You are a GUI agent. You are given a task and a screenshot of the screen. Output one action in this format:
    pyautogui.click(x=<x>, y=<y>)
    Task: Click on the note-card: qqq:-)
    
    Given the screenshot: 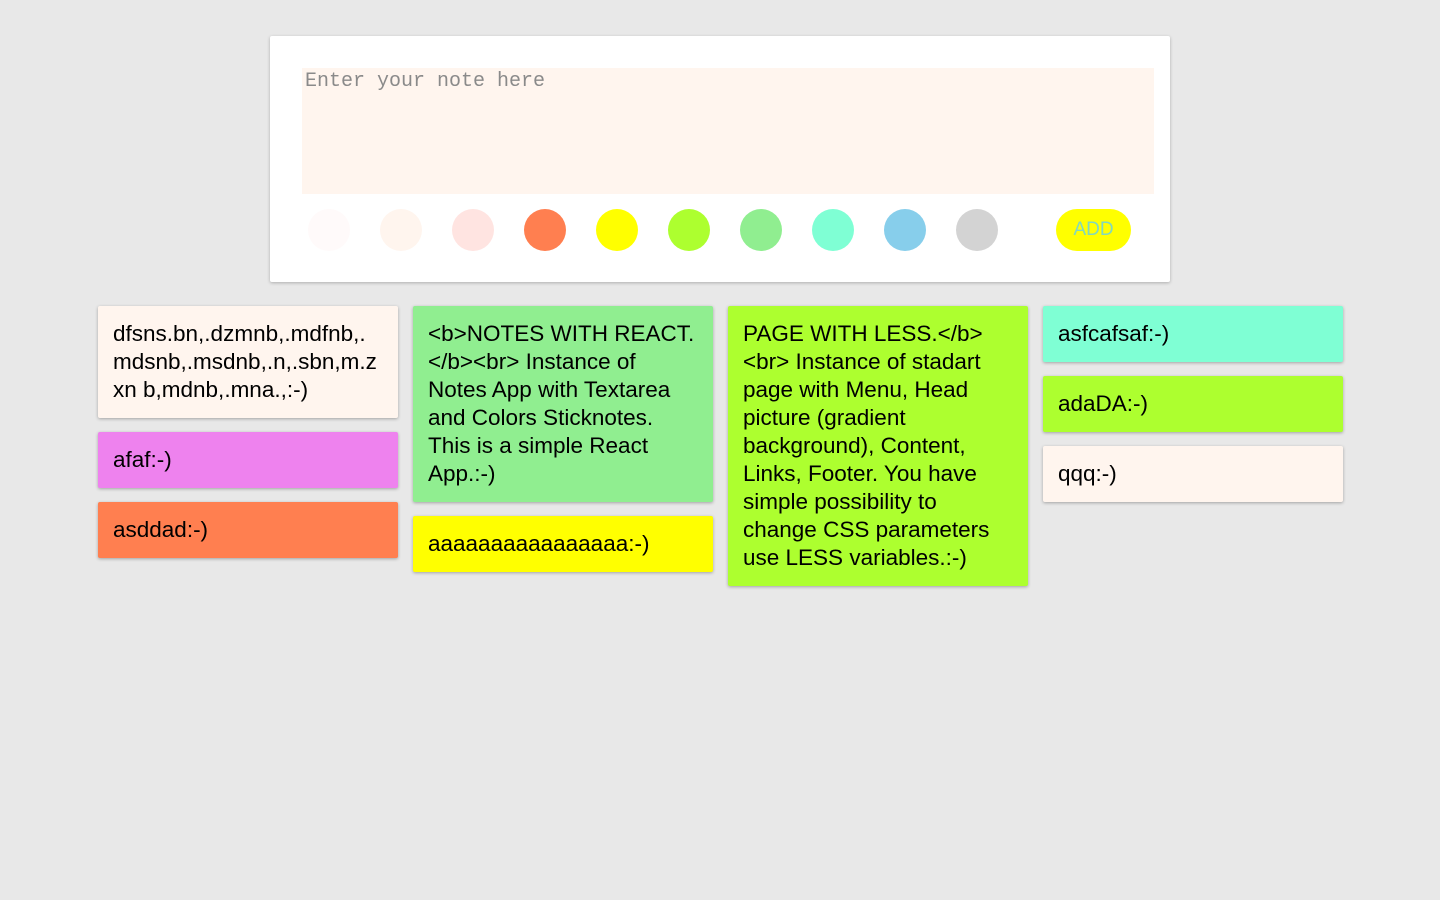 What is the action you would take?
    pyautogui.click(x=1193, y=474)
    